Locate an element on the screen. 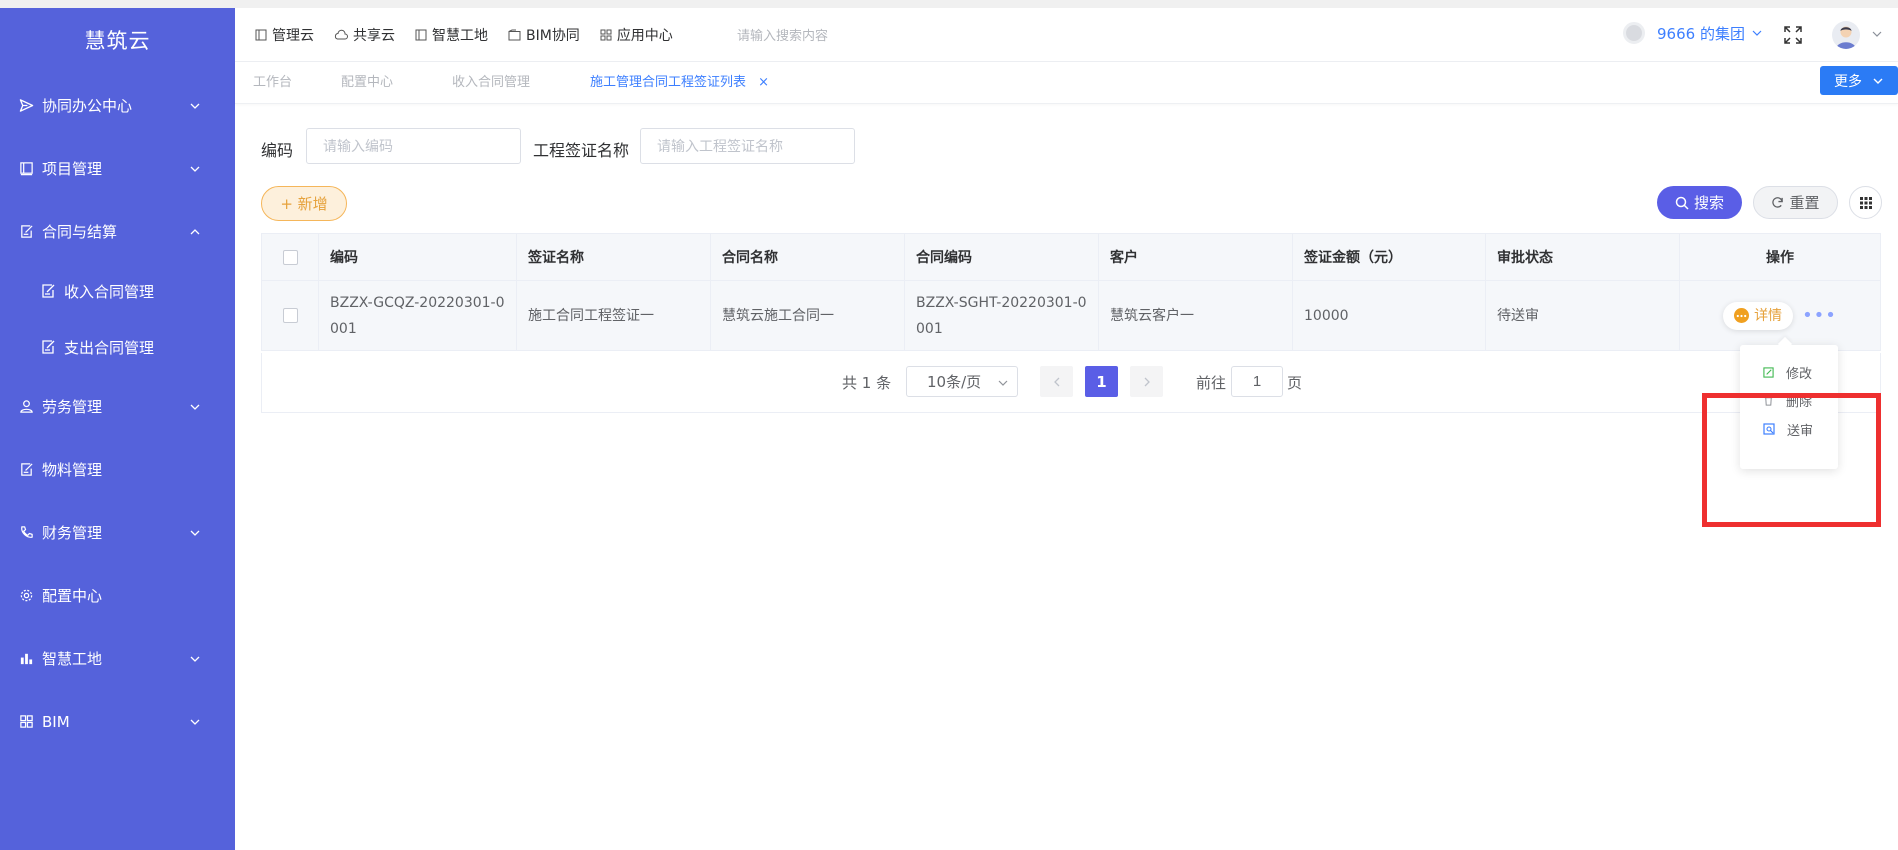 Image resolution: width=1898 pixels, height=850 pixels. row-checkbox is located at coordinates (290, 315).